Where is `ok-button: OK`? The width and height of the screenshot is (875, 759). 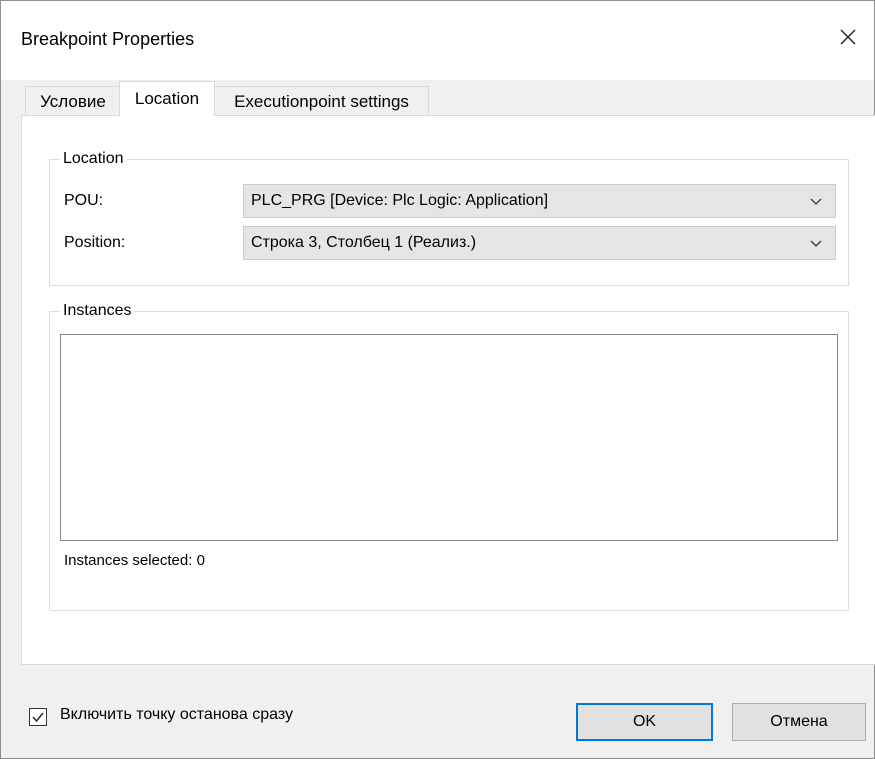 ok-button: OK is located at coordinates (644, 722).